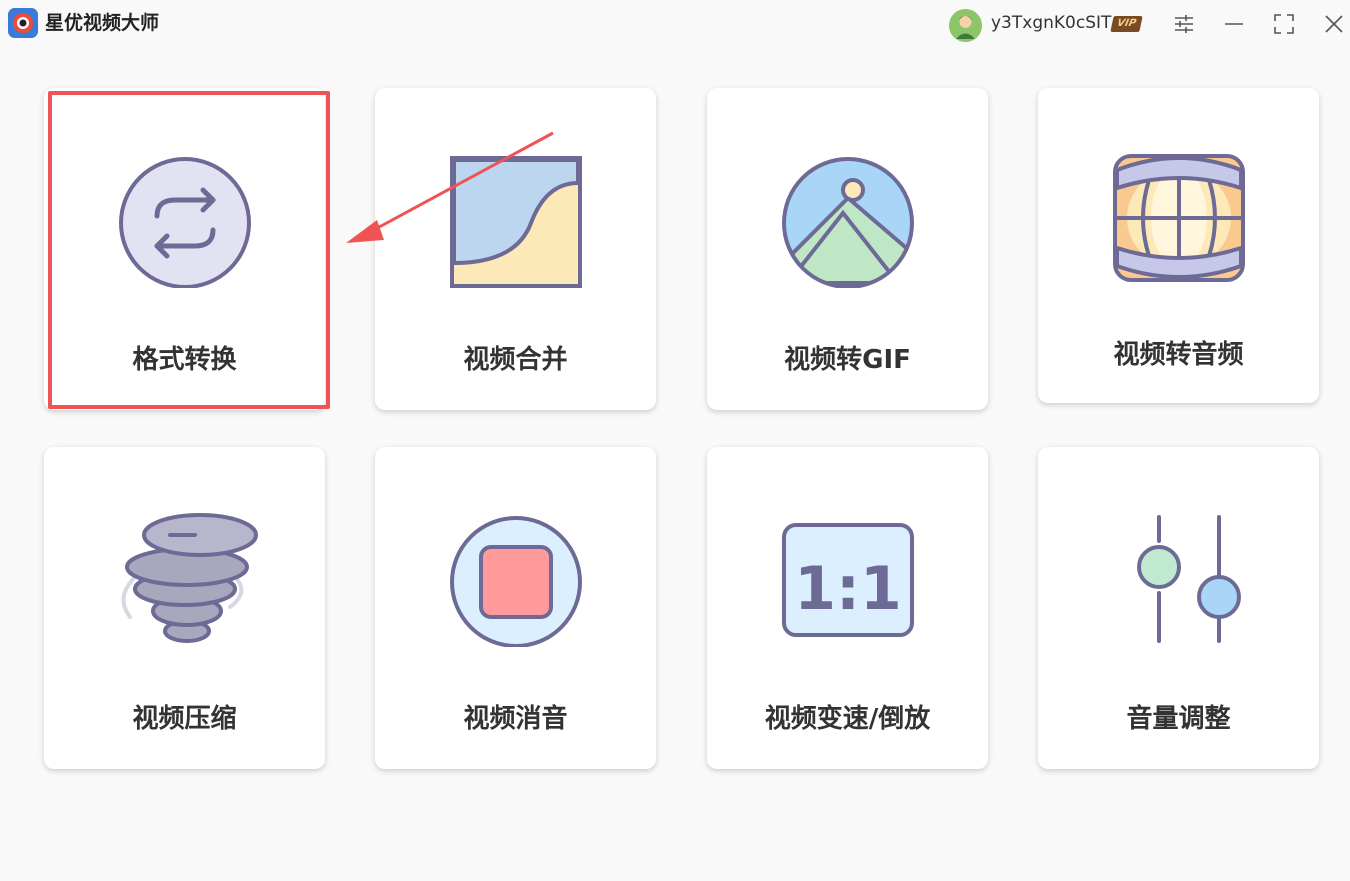 The height and width of the screenshot is (881, 1350). I want to click on minimize-button, so click(1234, 24).